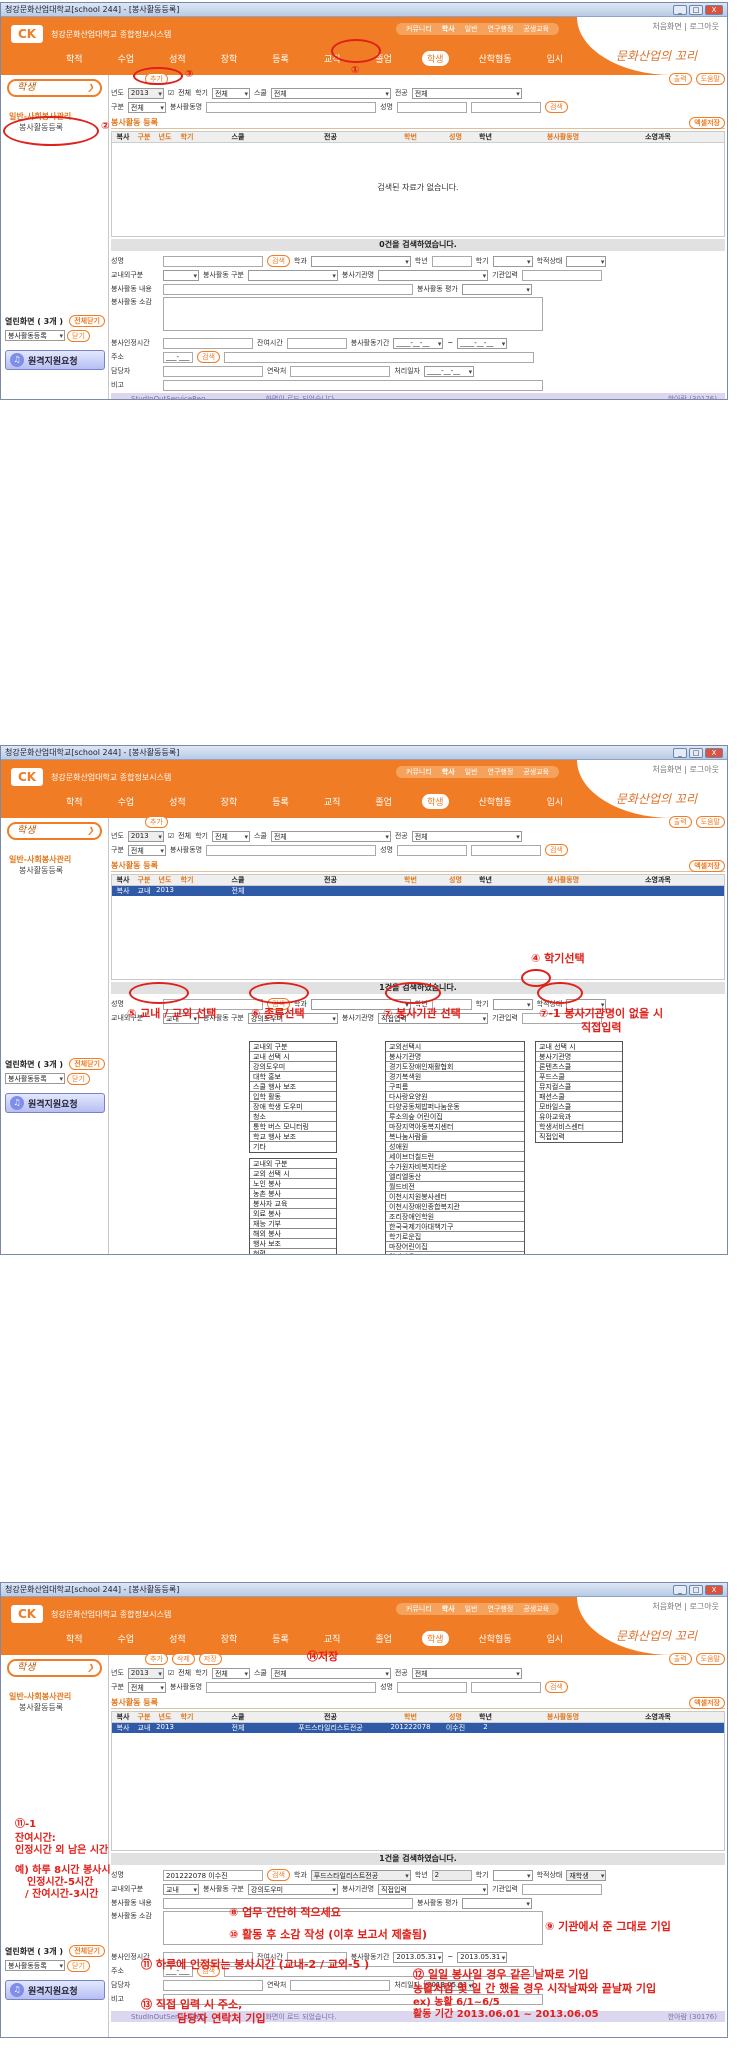  I want to click on form-name-input: 201222078 이수진, so click(213, 1875).